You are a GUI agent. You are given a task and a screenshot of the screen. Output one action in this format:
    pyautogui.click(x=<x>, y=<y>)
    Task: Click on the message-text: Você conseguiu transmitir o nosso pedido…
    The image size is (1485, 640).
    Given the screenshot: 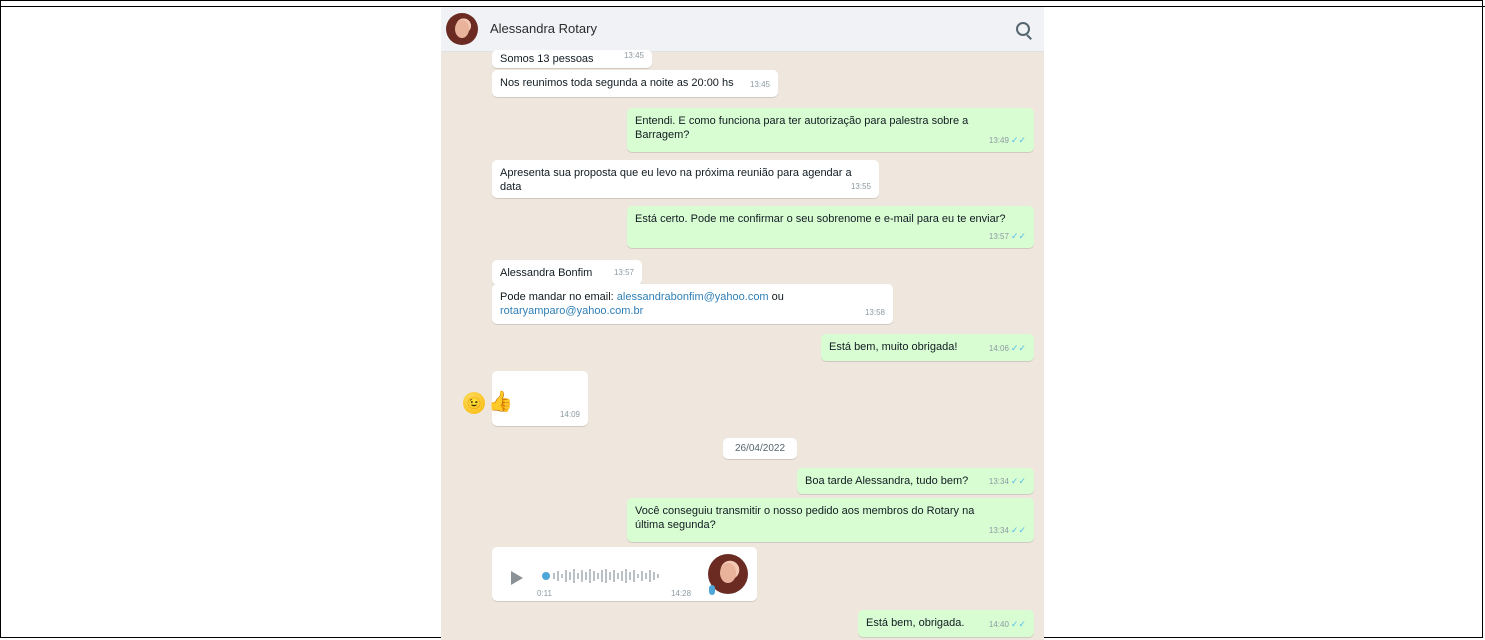 What is the action you would take?
    pyautogui.click(x=805, y=518)
    